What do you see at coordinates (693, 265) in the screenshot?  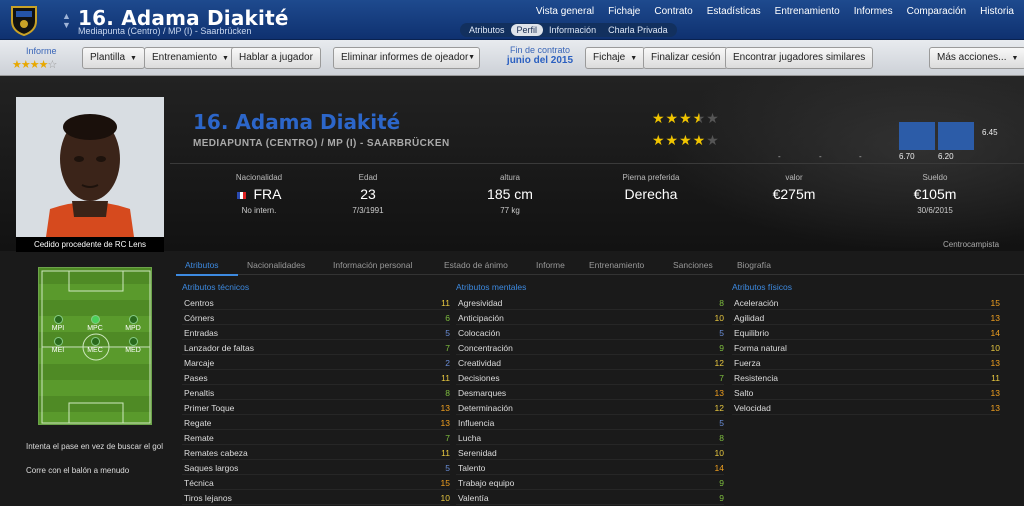 I see `tab-sanciones: Sanciones` at bounding box center [693, 265].